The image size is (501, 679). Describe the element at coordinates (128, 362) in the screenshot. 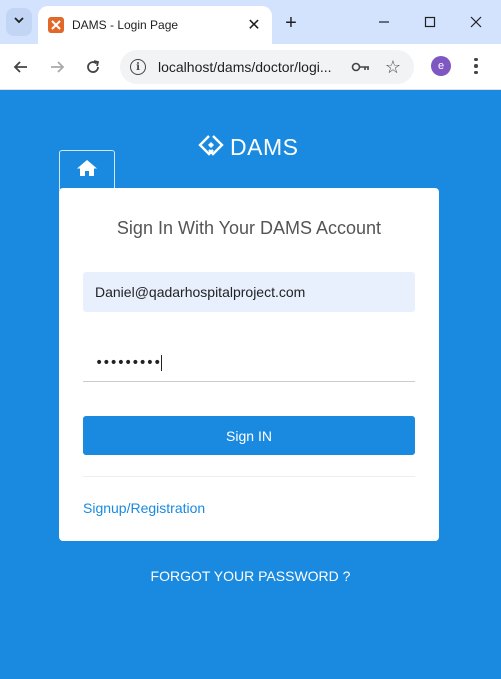

I see `password-mask: •••••••••` at that location.